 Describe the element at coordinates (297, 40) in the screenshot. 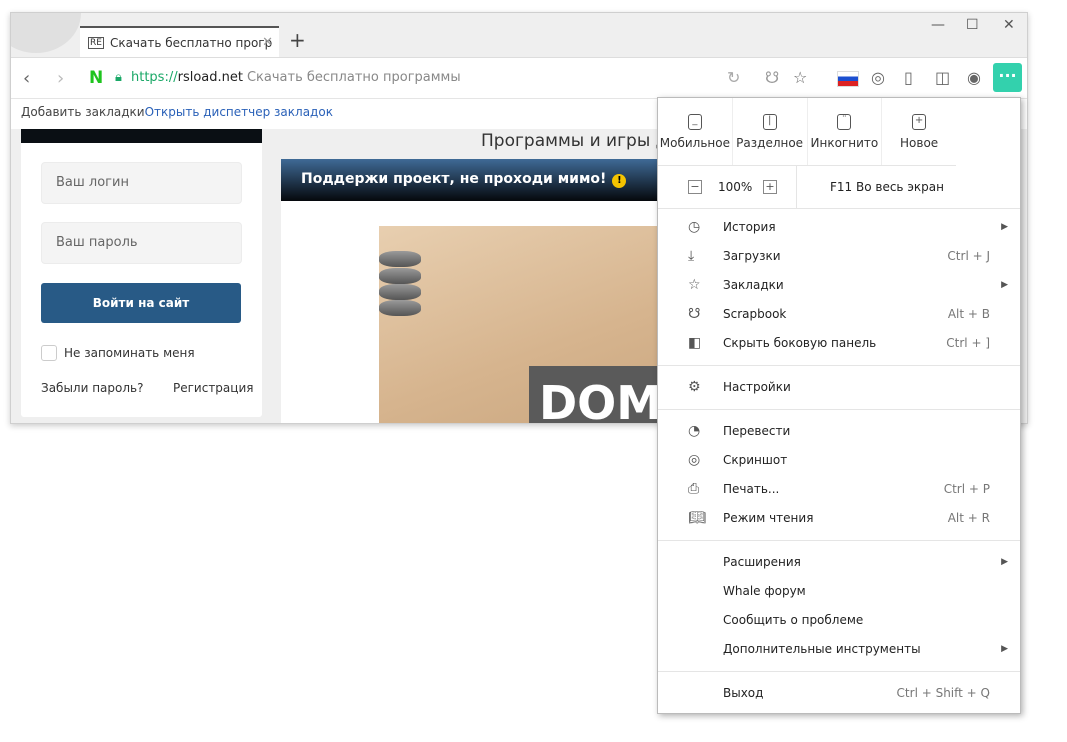

I see `new-tab-button: +` at that location.